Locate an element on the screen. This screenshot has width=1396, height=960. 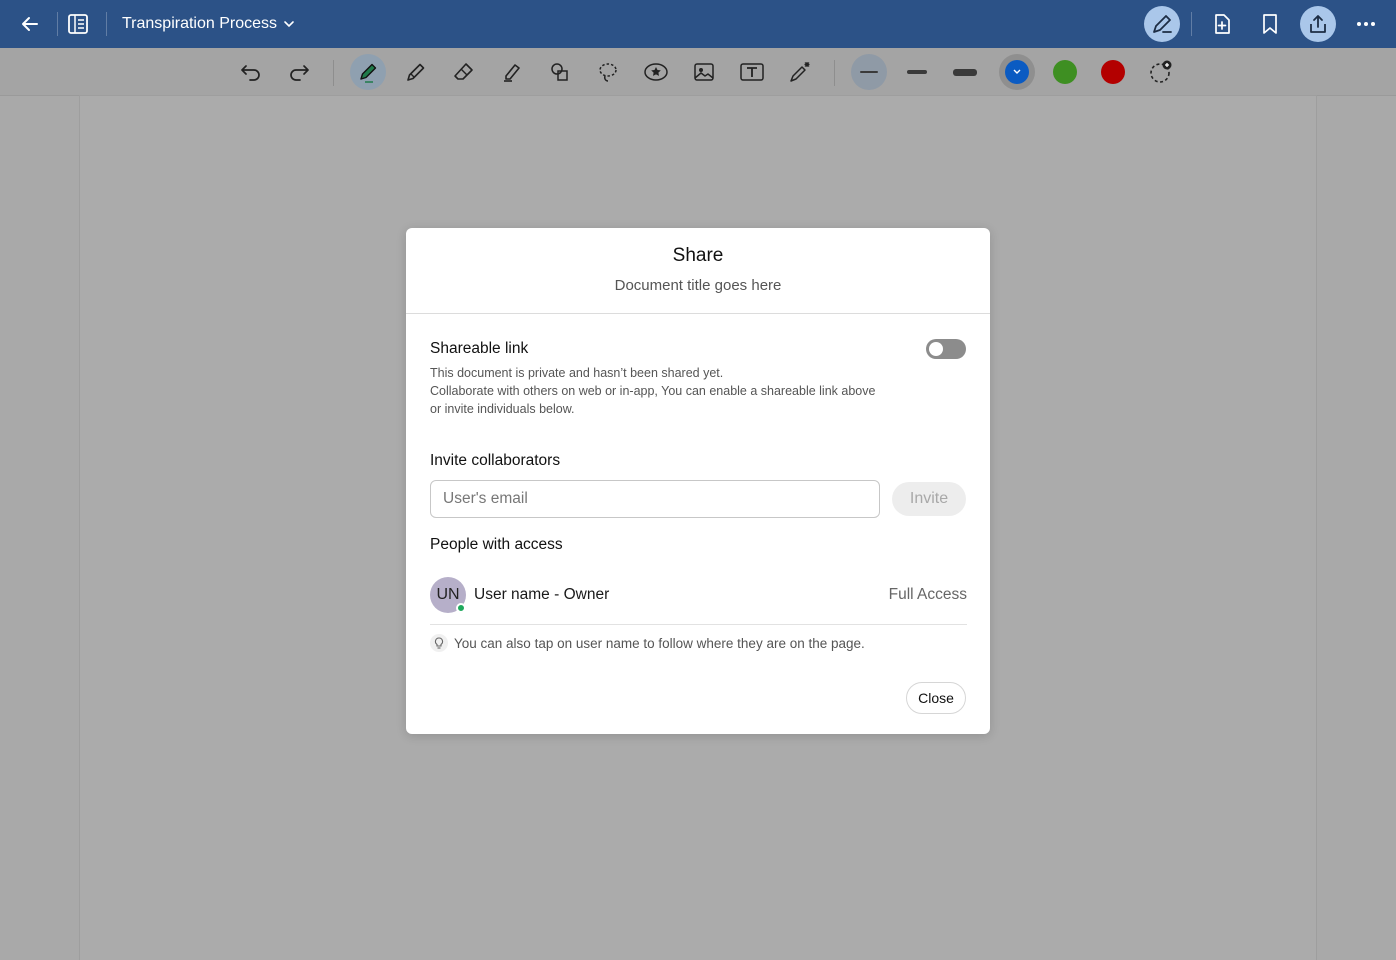
pen-edit-icon is located at coordinates (1162, 24).